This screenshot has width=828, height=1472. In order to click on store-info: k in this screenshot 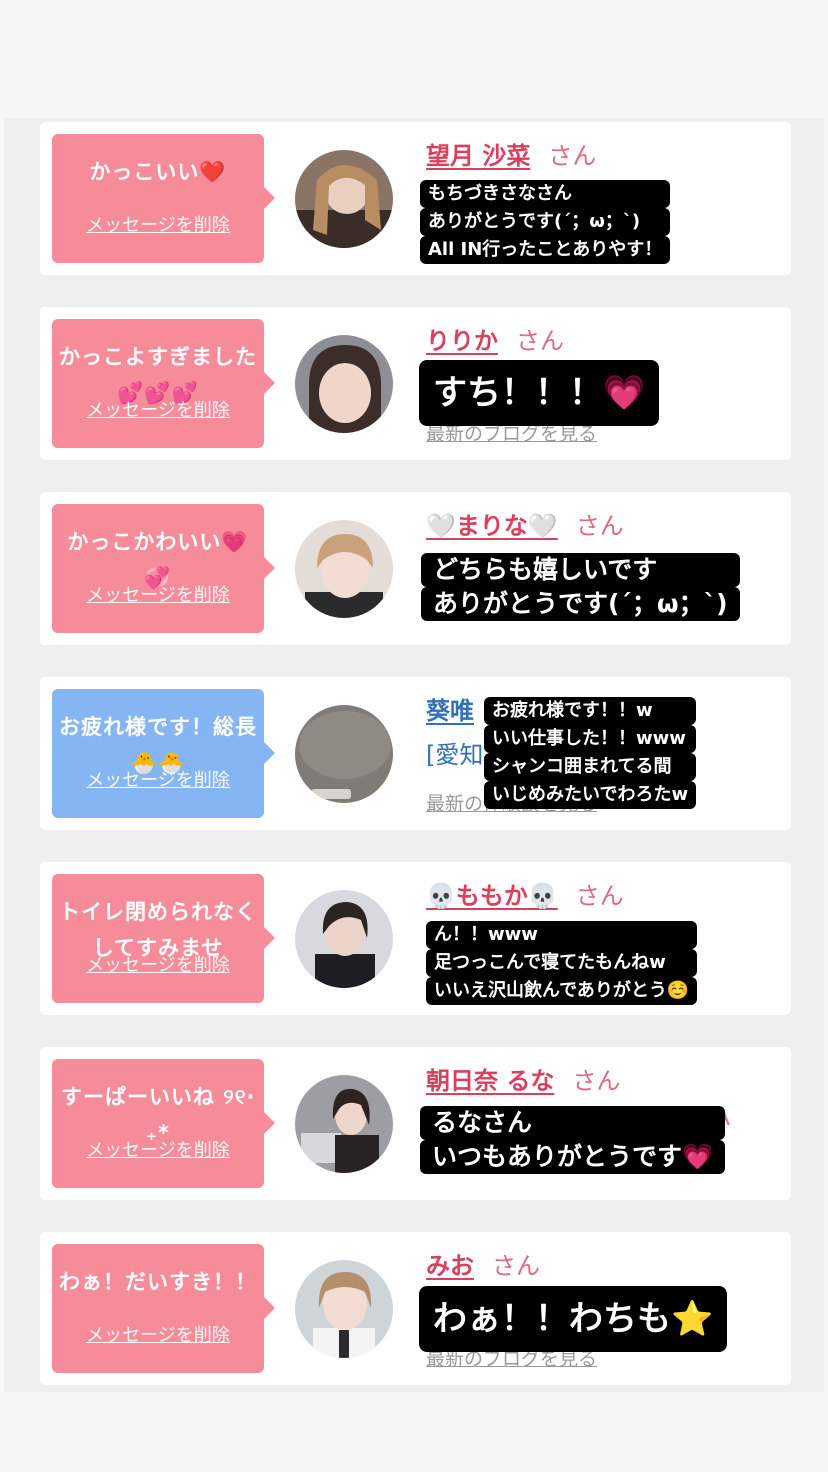, I will do `click(577, 932)`.